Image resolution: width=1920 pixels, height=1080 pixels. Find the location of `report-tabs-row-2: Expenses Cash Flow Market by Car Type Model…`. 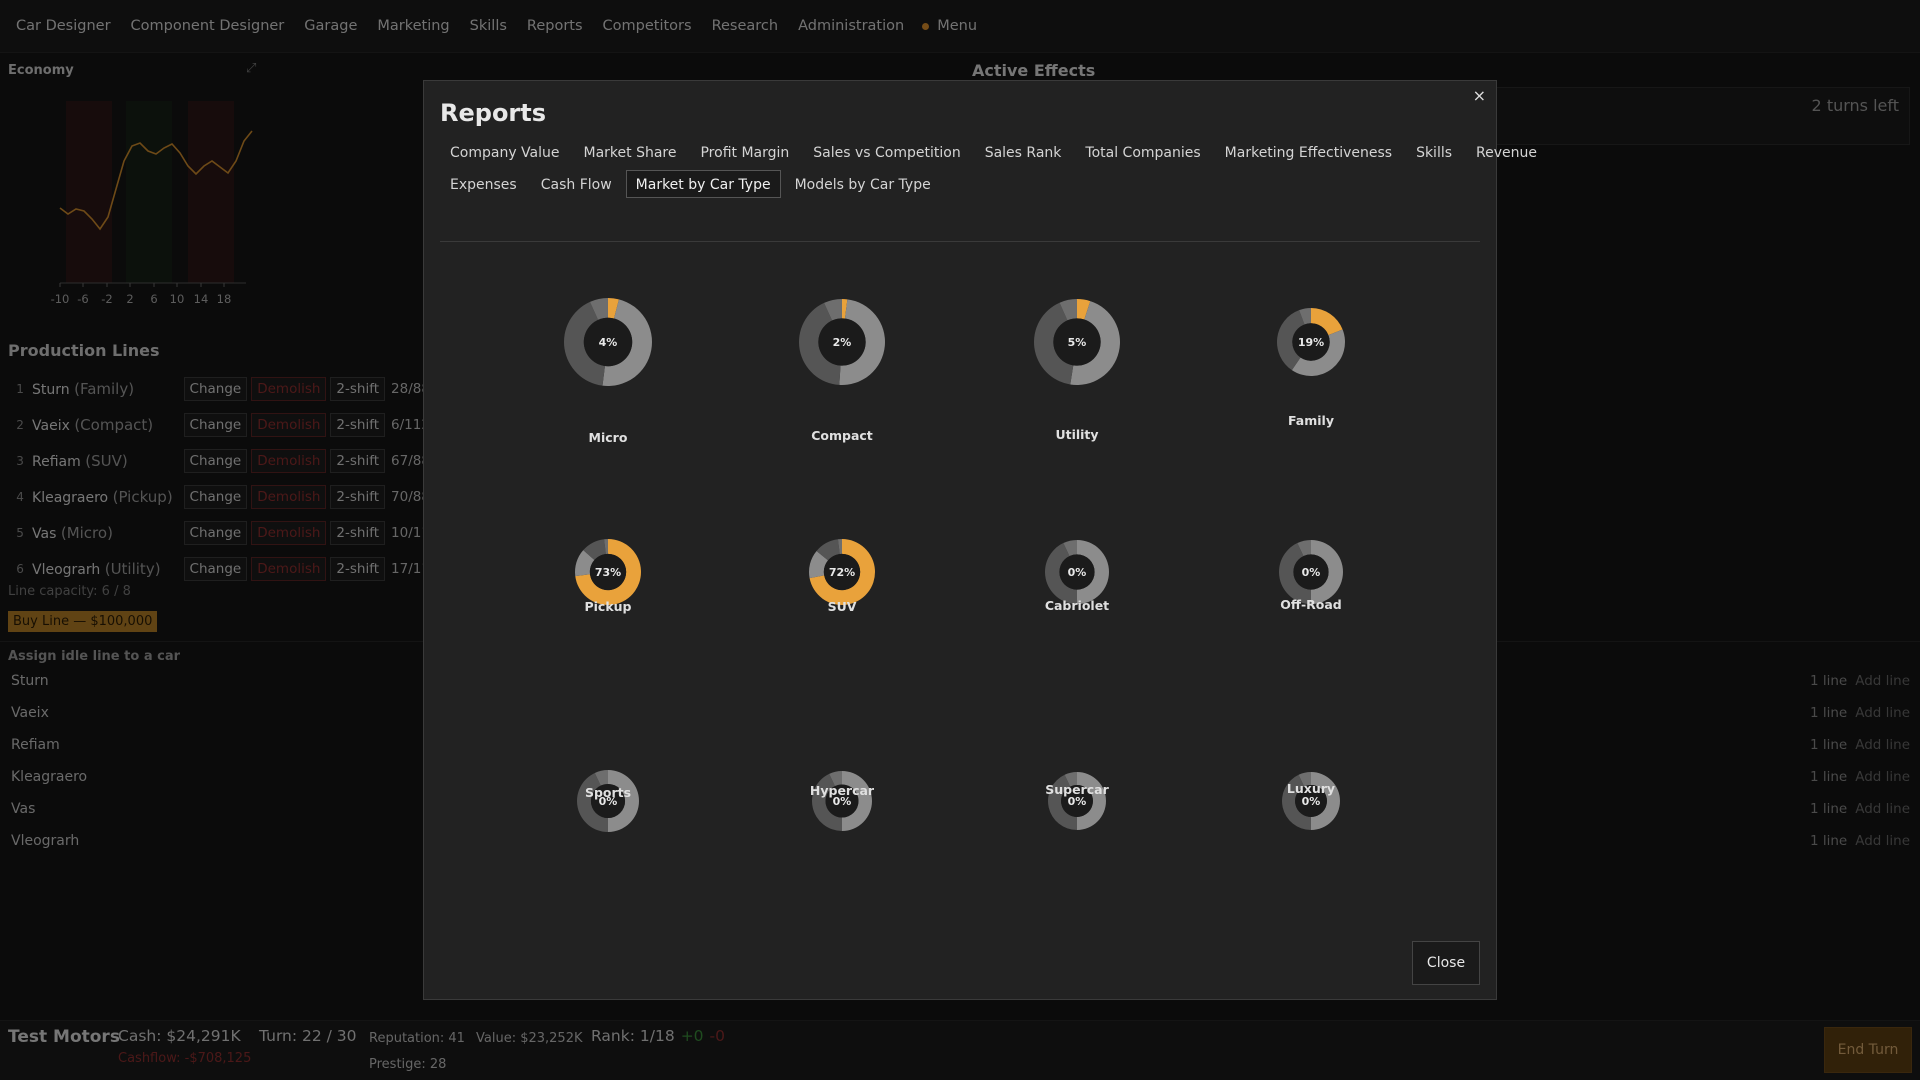

report-tabs-row-2: Expenses Cash Flow Market by Car Type Model… is located at coordinates (960, 186).